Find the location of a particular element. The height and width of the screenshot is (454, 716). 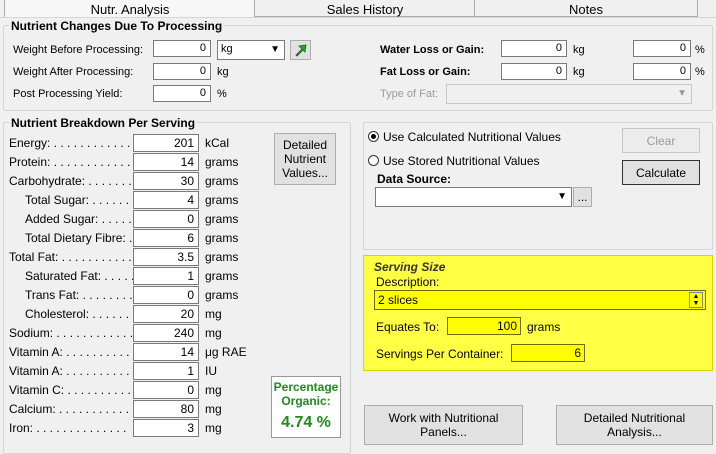

data-source-label: Data Source: is located at coordinates (414, 179).